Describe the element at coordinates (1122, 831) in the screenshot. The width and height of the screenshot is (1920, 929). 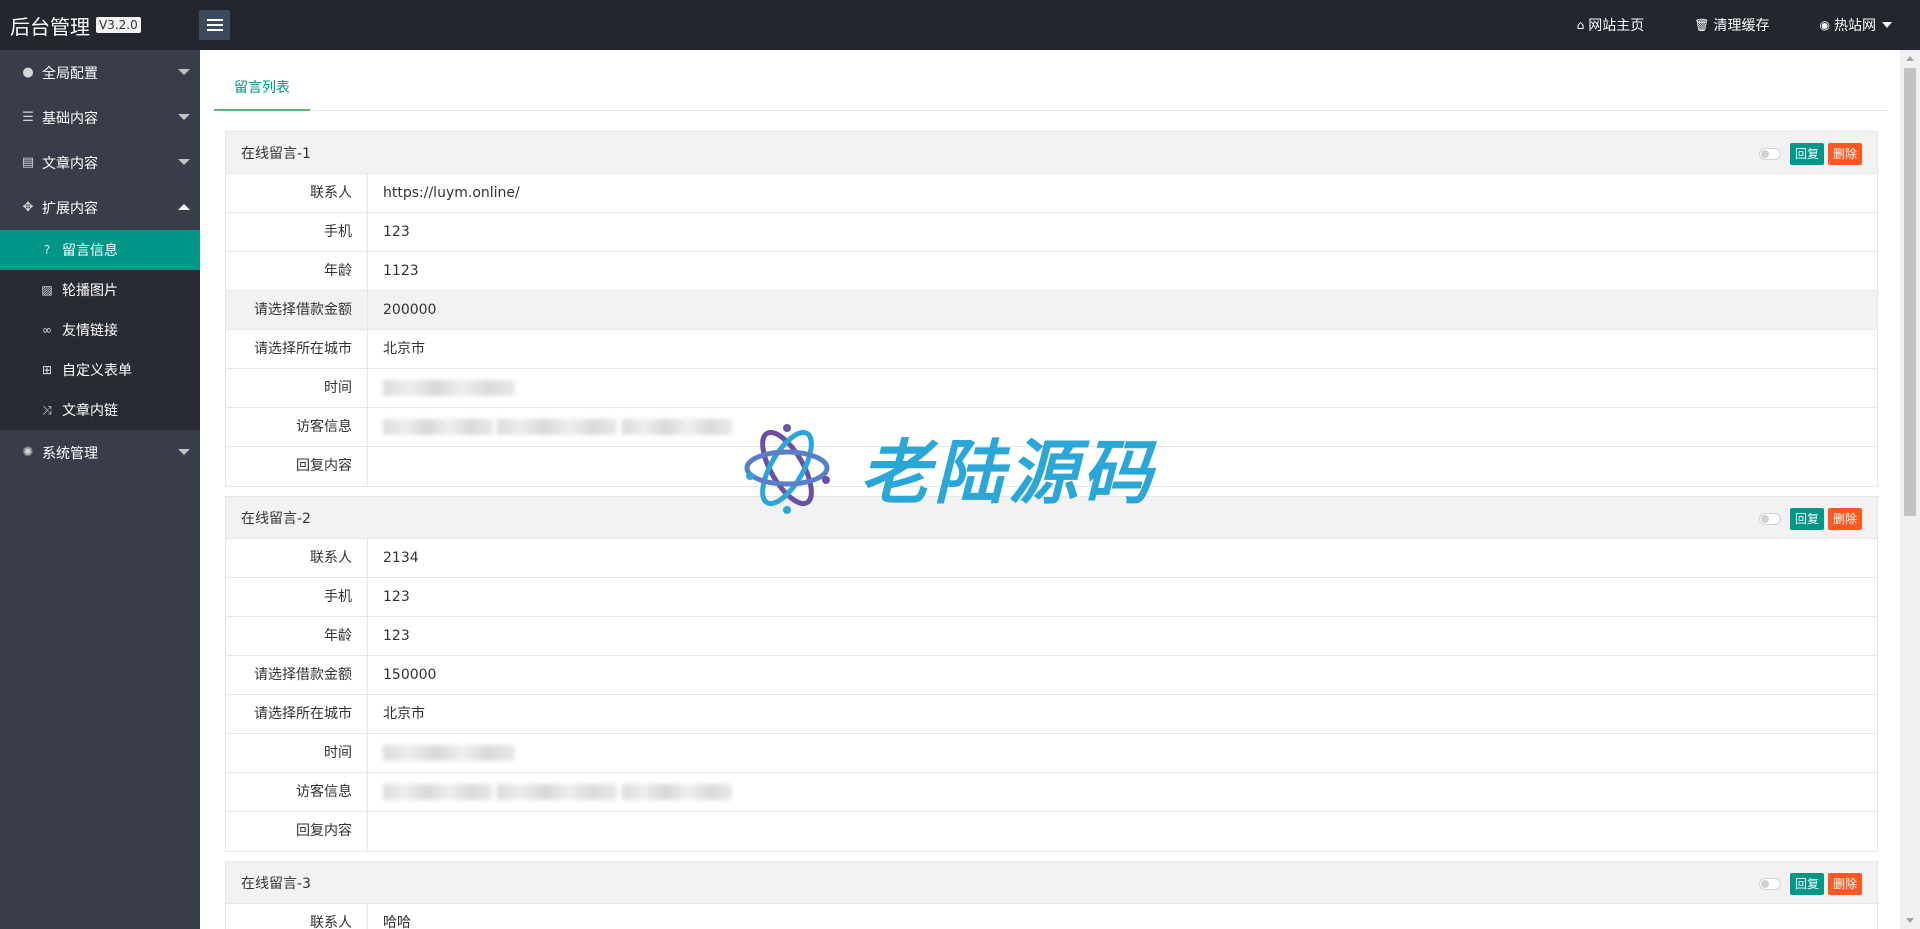
I see `row-value` at that location.